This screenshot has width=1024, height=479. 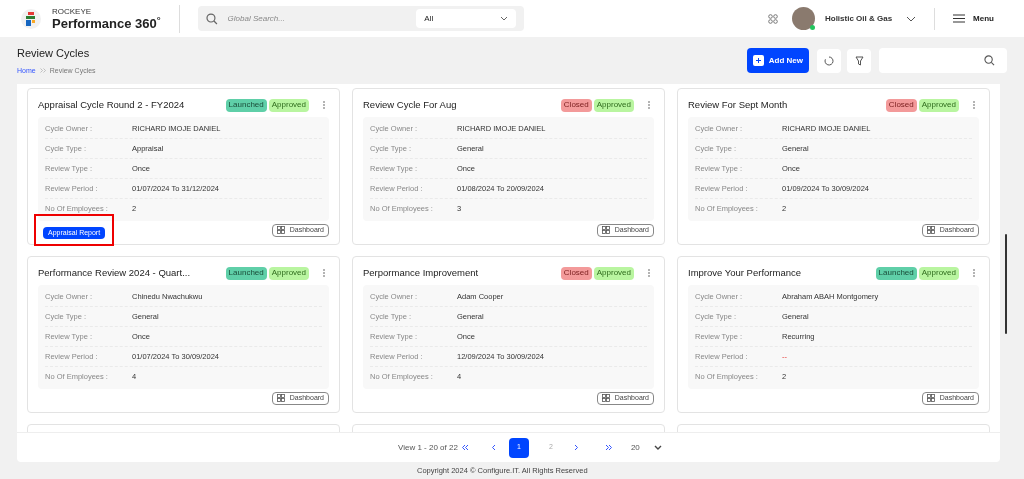 I want to click on card-title: Review Cycle For Aug, so click(x=410, y=104).